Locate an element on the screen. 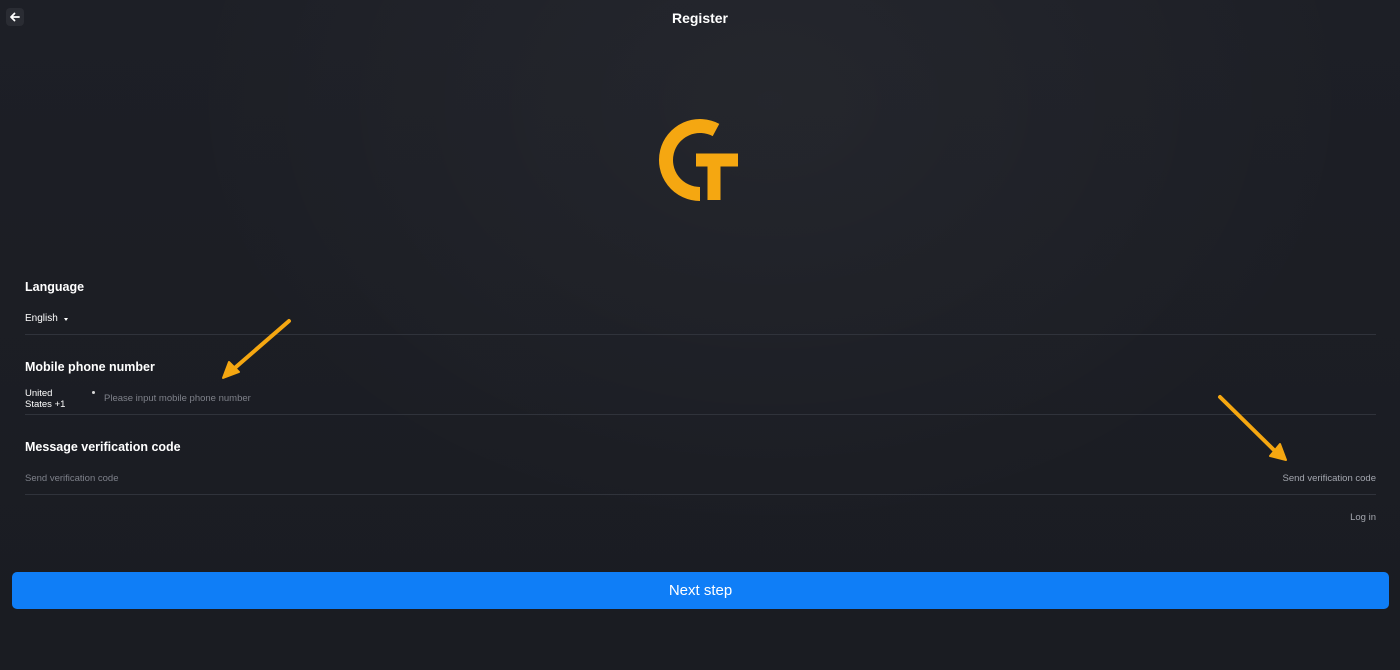 This screenshot has width=1400, height=670. gt-logo-icon is located at coordinates (700, 160).